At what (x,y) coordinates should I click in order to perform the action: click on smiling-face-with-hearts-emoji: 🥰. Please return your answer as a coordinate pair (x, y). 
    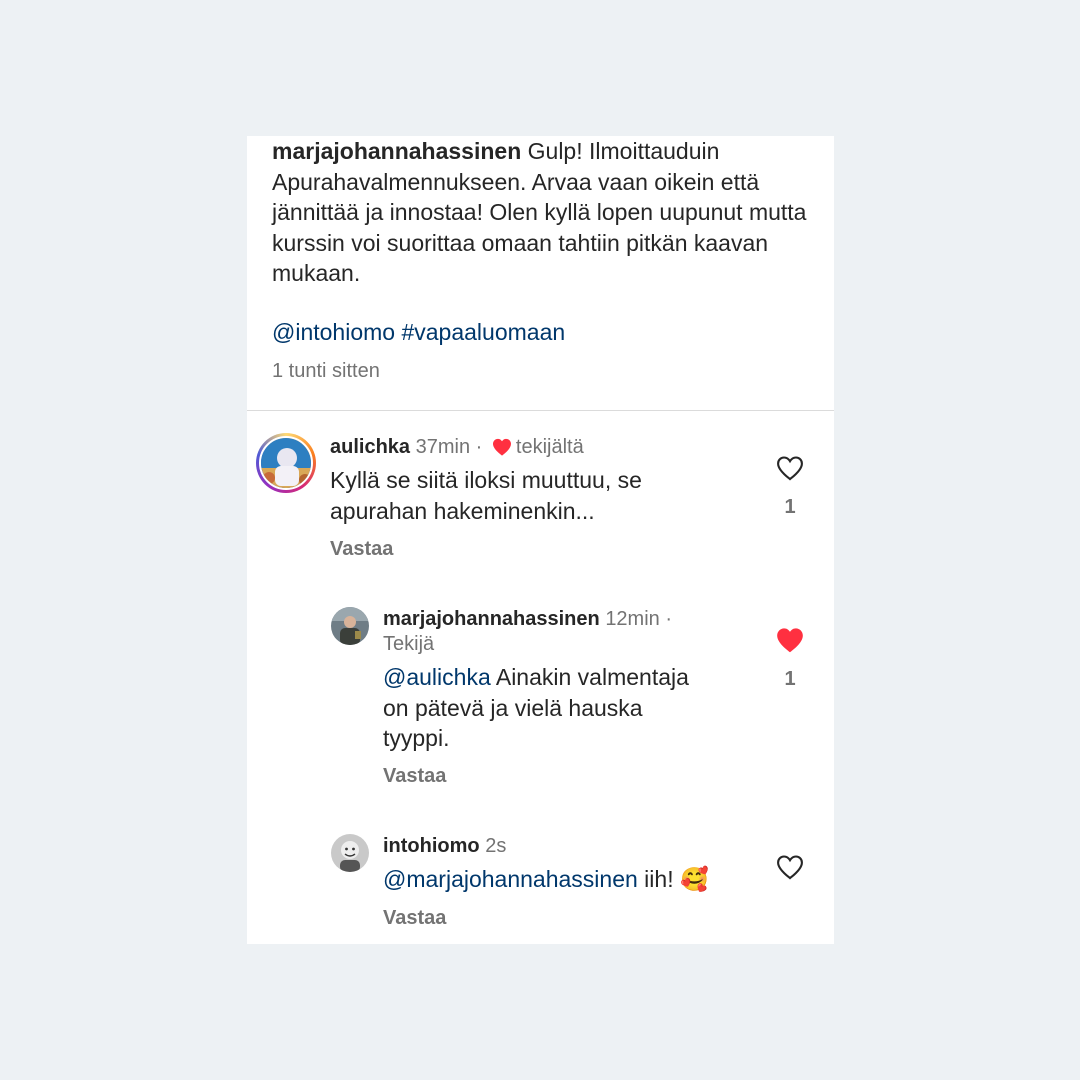
    Looking at the image, I should click on (694, 879).